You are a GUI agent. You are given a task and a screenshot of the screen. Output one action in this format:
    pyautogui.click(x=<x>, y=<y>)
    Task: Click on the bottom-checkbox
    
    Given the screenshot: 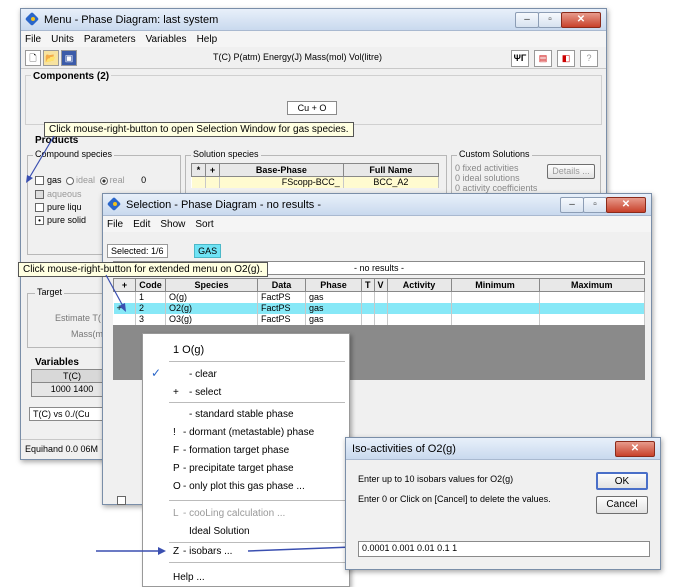 What is the action you would take?
    pyautogui.click(x=121, y=500)
    